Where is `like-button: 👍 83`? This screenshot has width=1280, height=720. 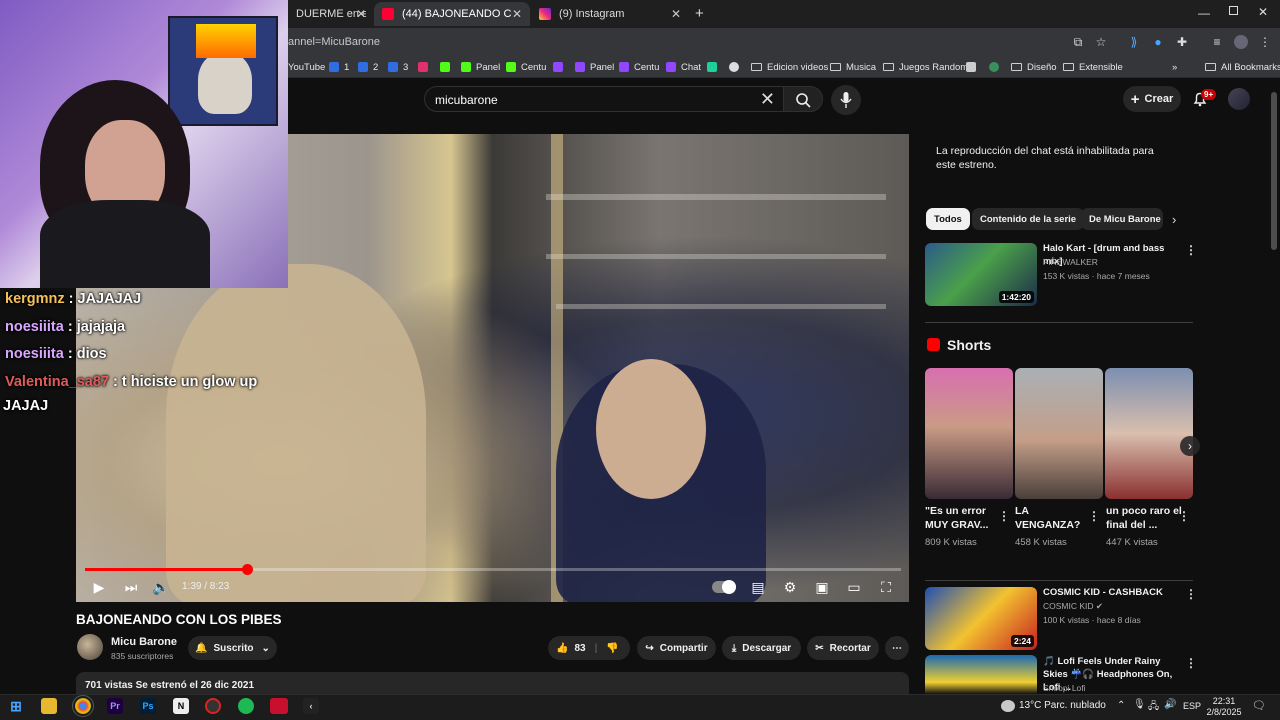 like-button: 👍 83 is located at coordinates (571, 648).